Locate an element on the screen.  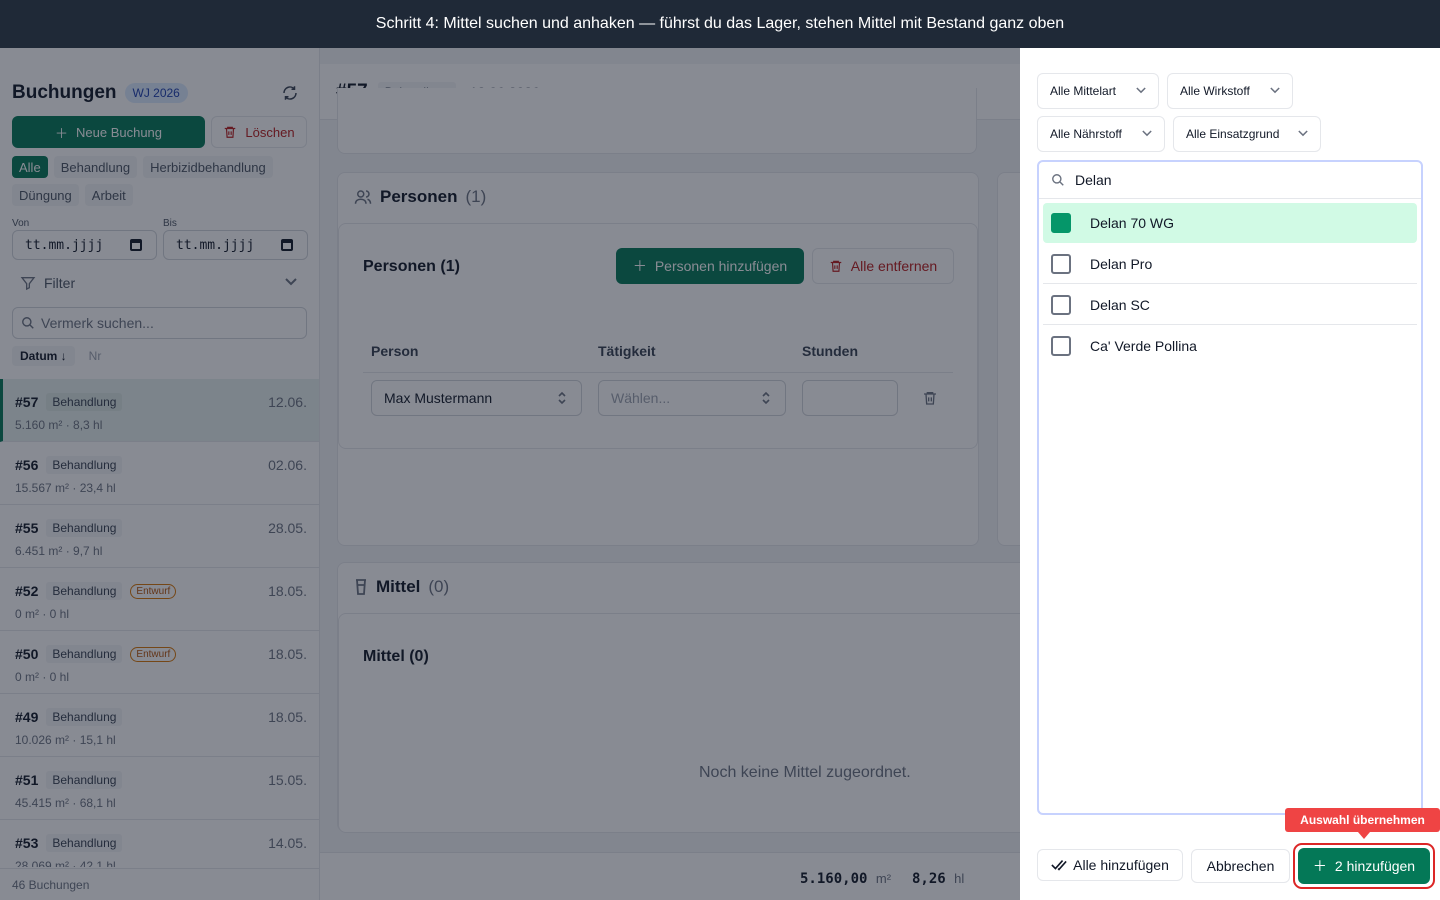
add-selected-button: ＋ 2 hinzufügen is located at coordinates (1364, 866).